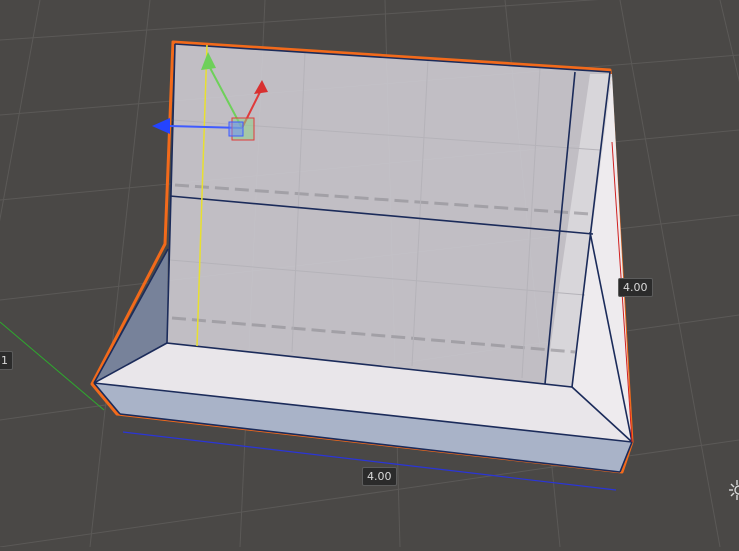 This screenshot has height=551, width=739. Describe the element at coordinates (379, 476) in the screenshot. I see `width-dimension-label: 4.00` at that location.